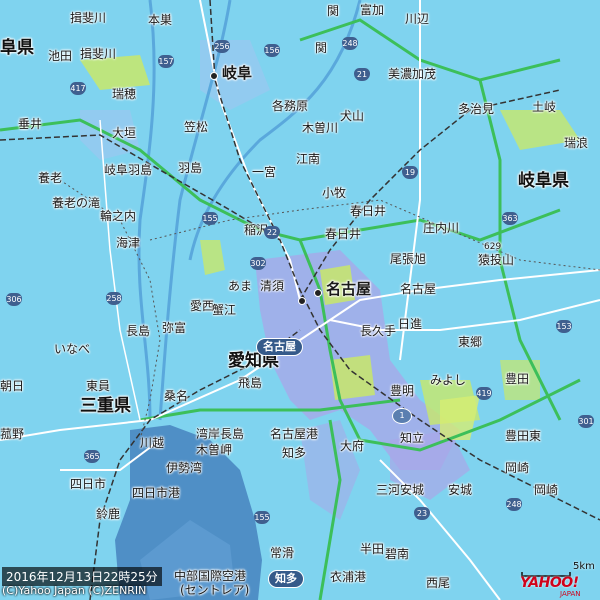  Describe the element at coordinates (196, 127) in the screenshot. I see `label-kasamatsu: 笠松` at that location.